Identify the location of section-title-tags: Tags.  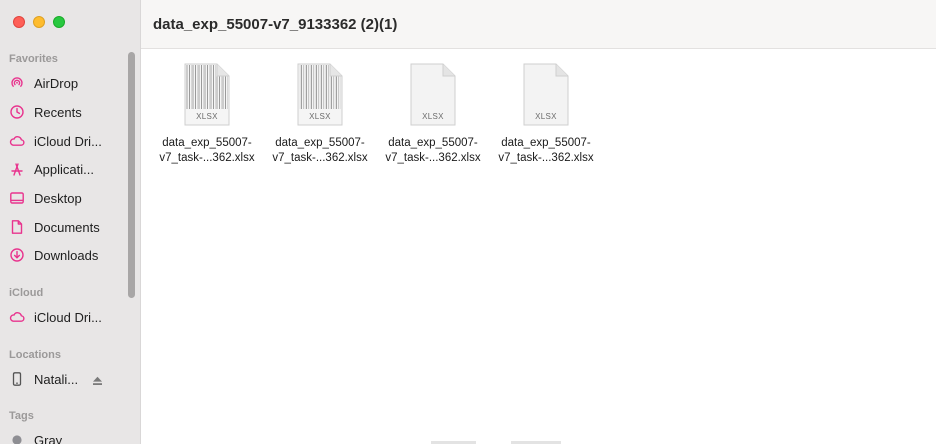
(21, 416).